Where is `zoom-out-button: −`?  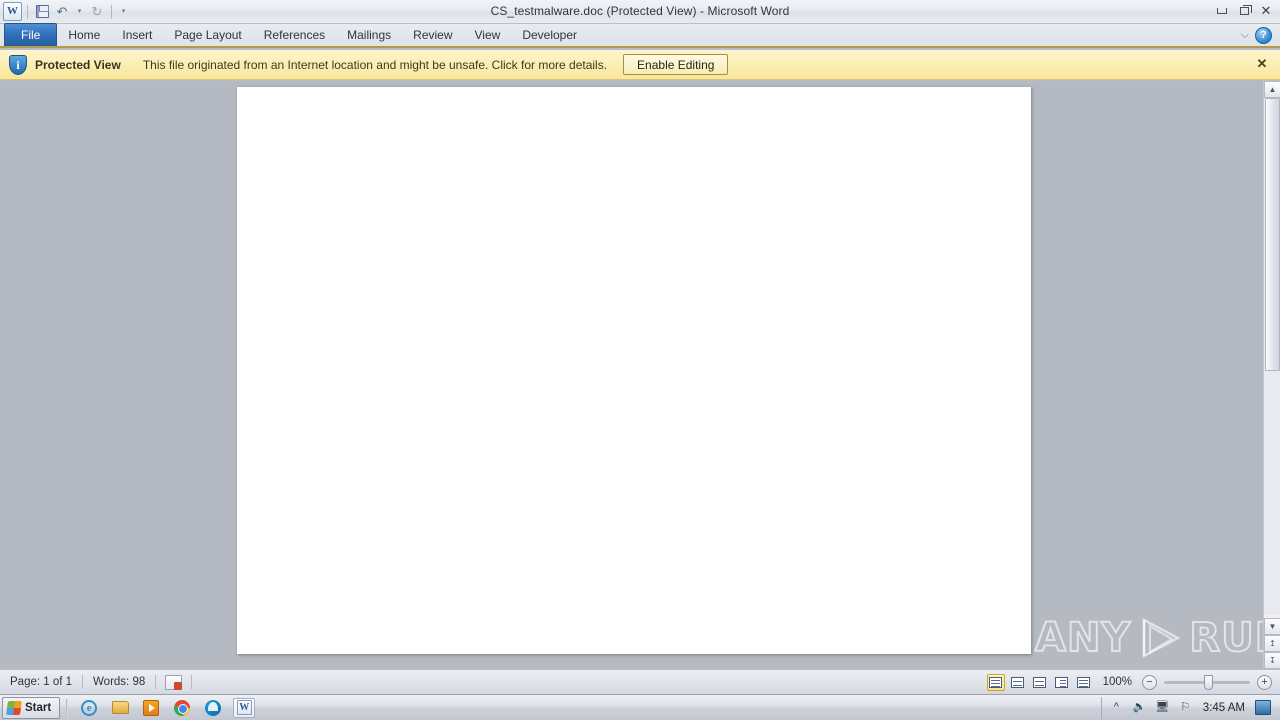
zoom-out-button: − is located at coordinates (1149, 682).